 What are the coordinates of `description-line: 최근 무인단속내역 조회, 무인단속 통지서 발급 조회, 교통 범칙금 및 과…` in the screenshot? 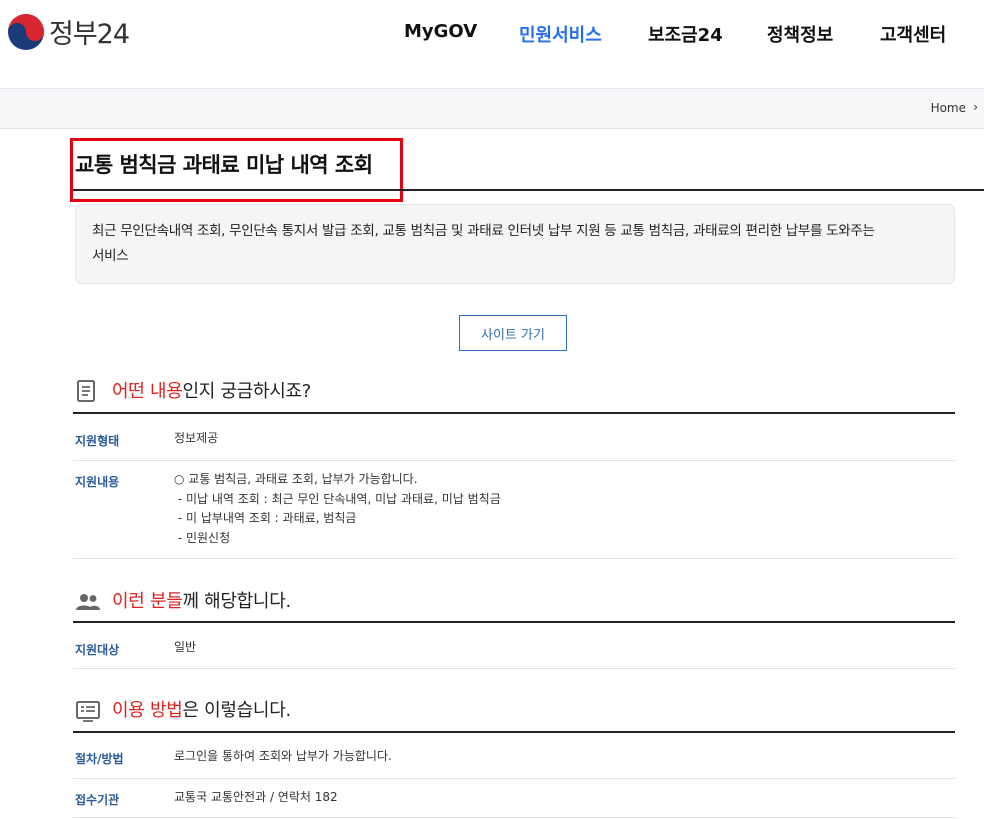 It's located at (483, 231).